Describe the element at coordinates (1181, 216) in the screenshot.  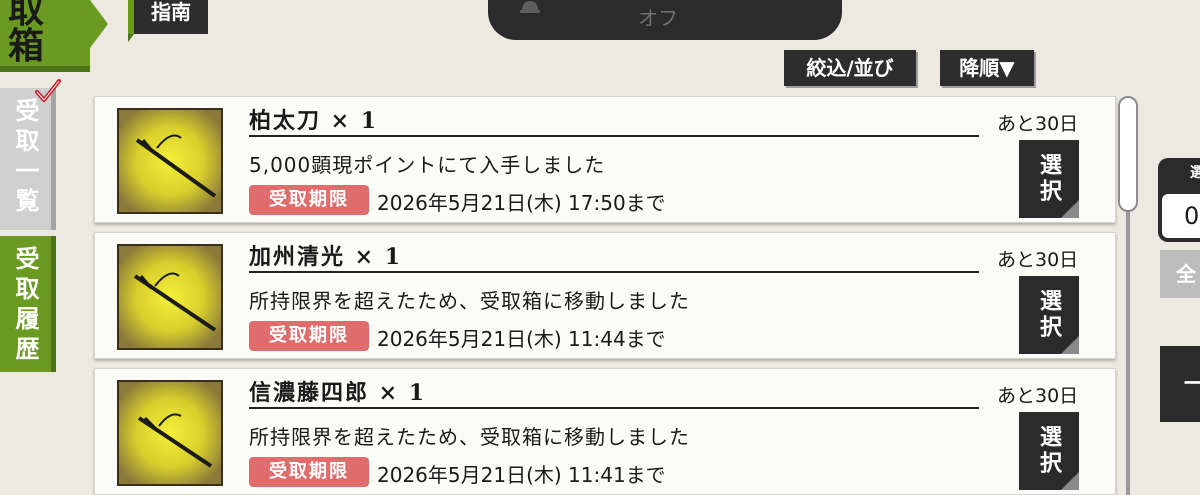
I see `selection-count-value: 0` at that location.